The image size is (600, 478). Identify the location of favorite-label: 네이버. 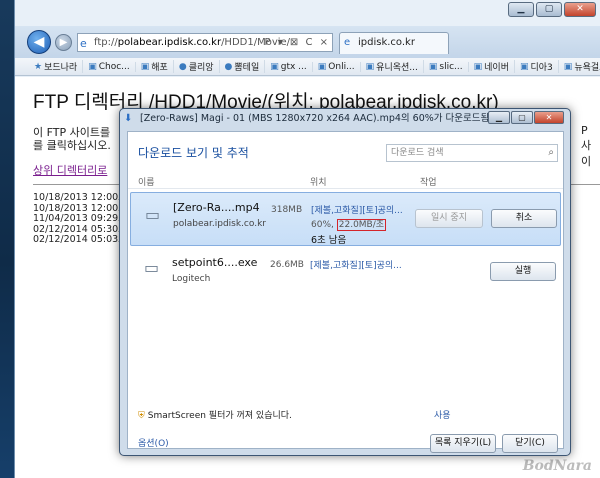
(496, 68).